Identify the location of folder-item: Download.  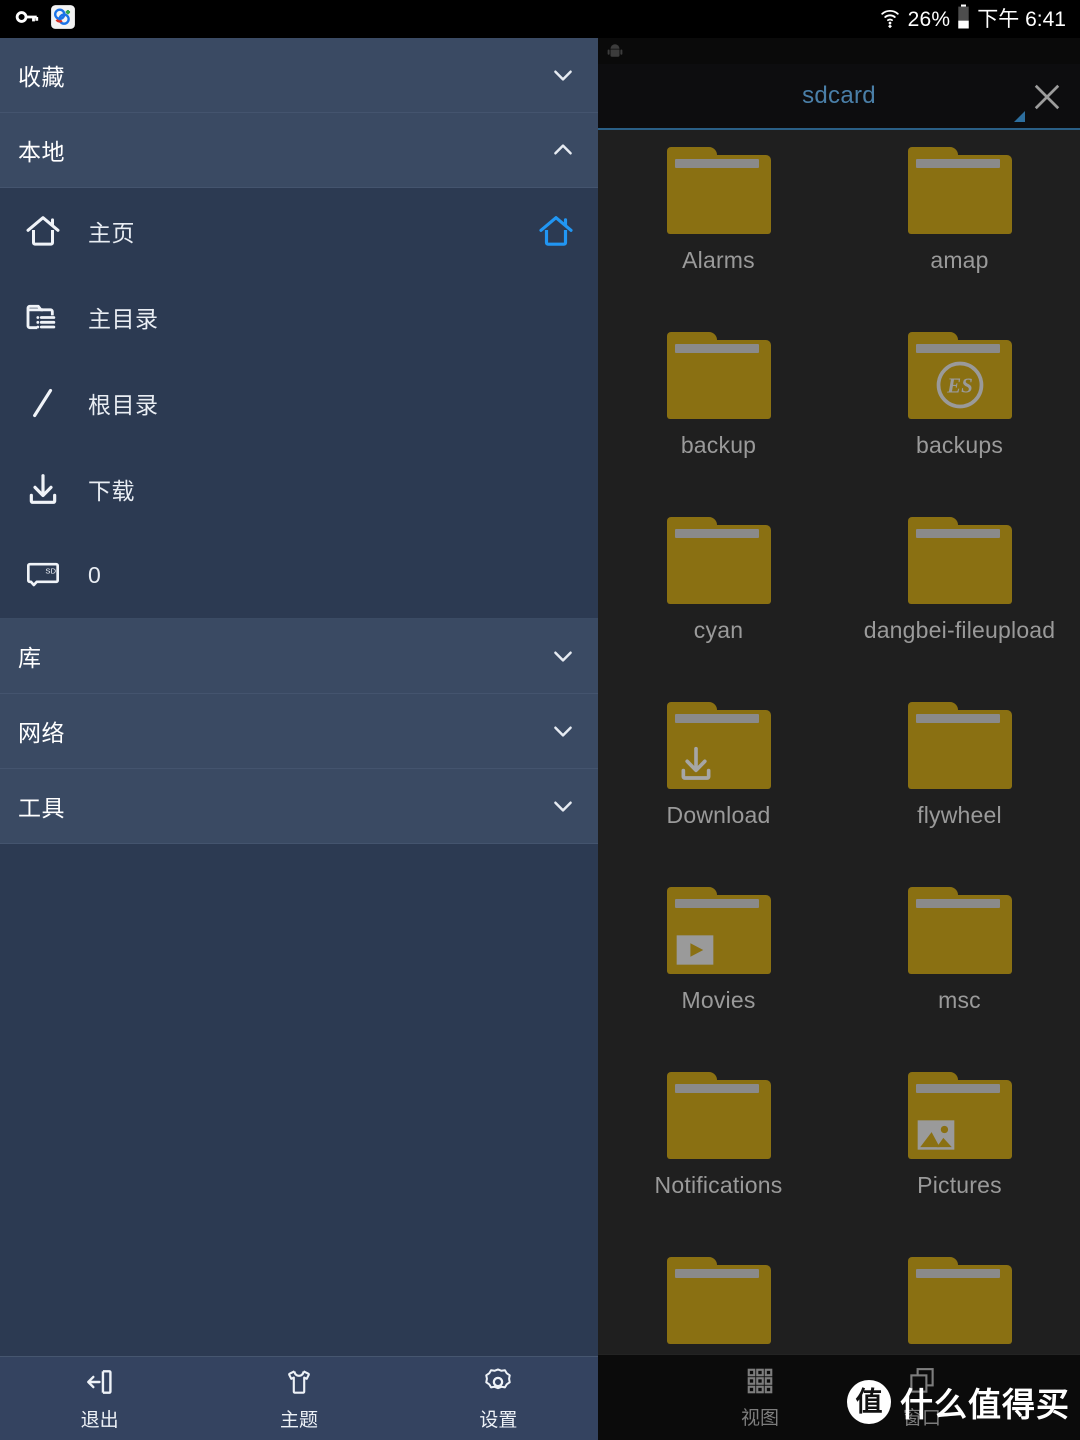
(718, 790).